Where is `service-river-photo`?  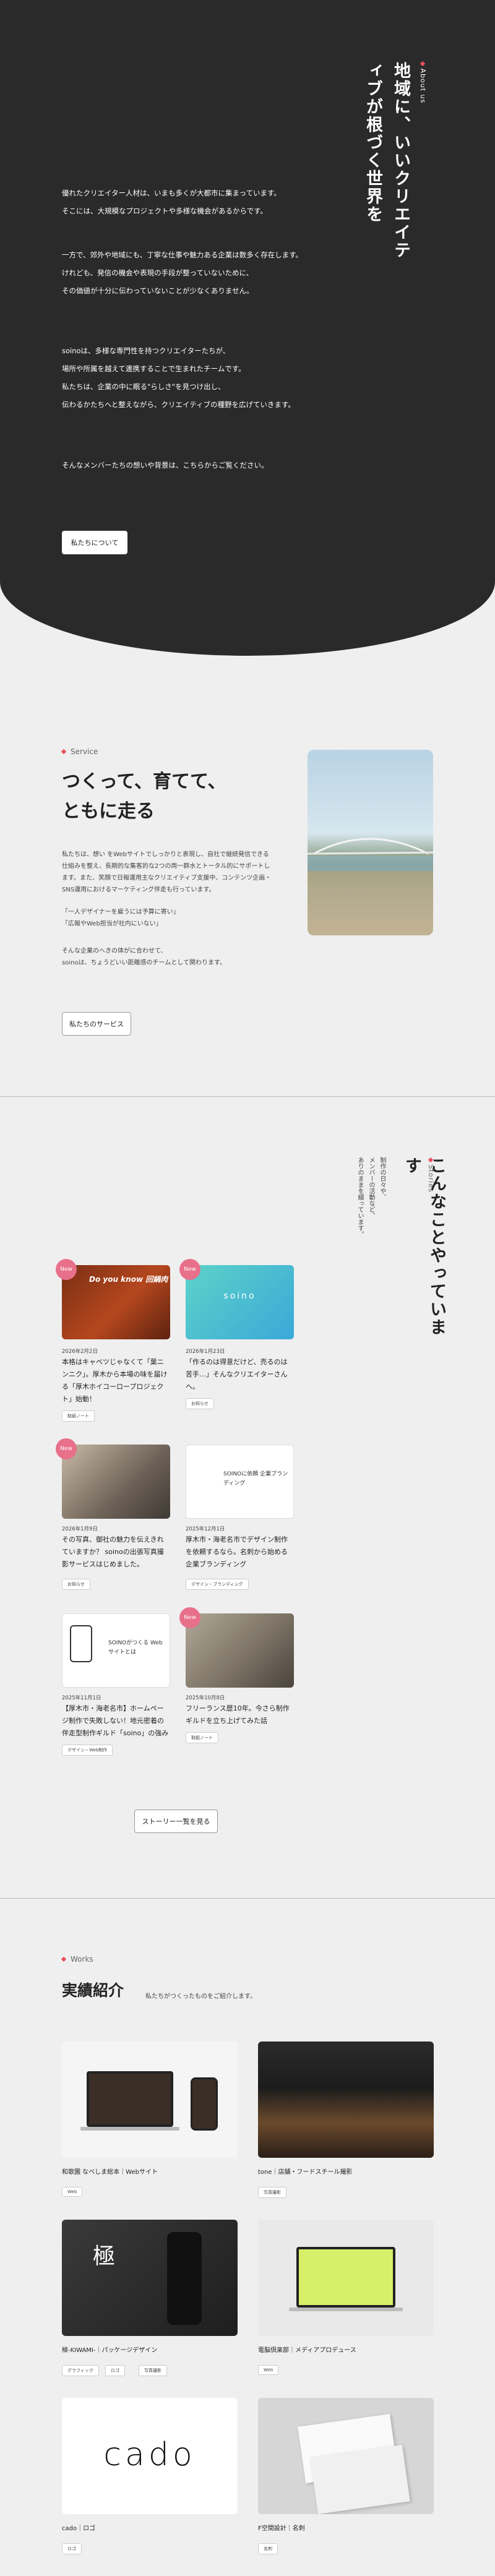 service-river-photo is located at coordinates (370, 843).